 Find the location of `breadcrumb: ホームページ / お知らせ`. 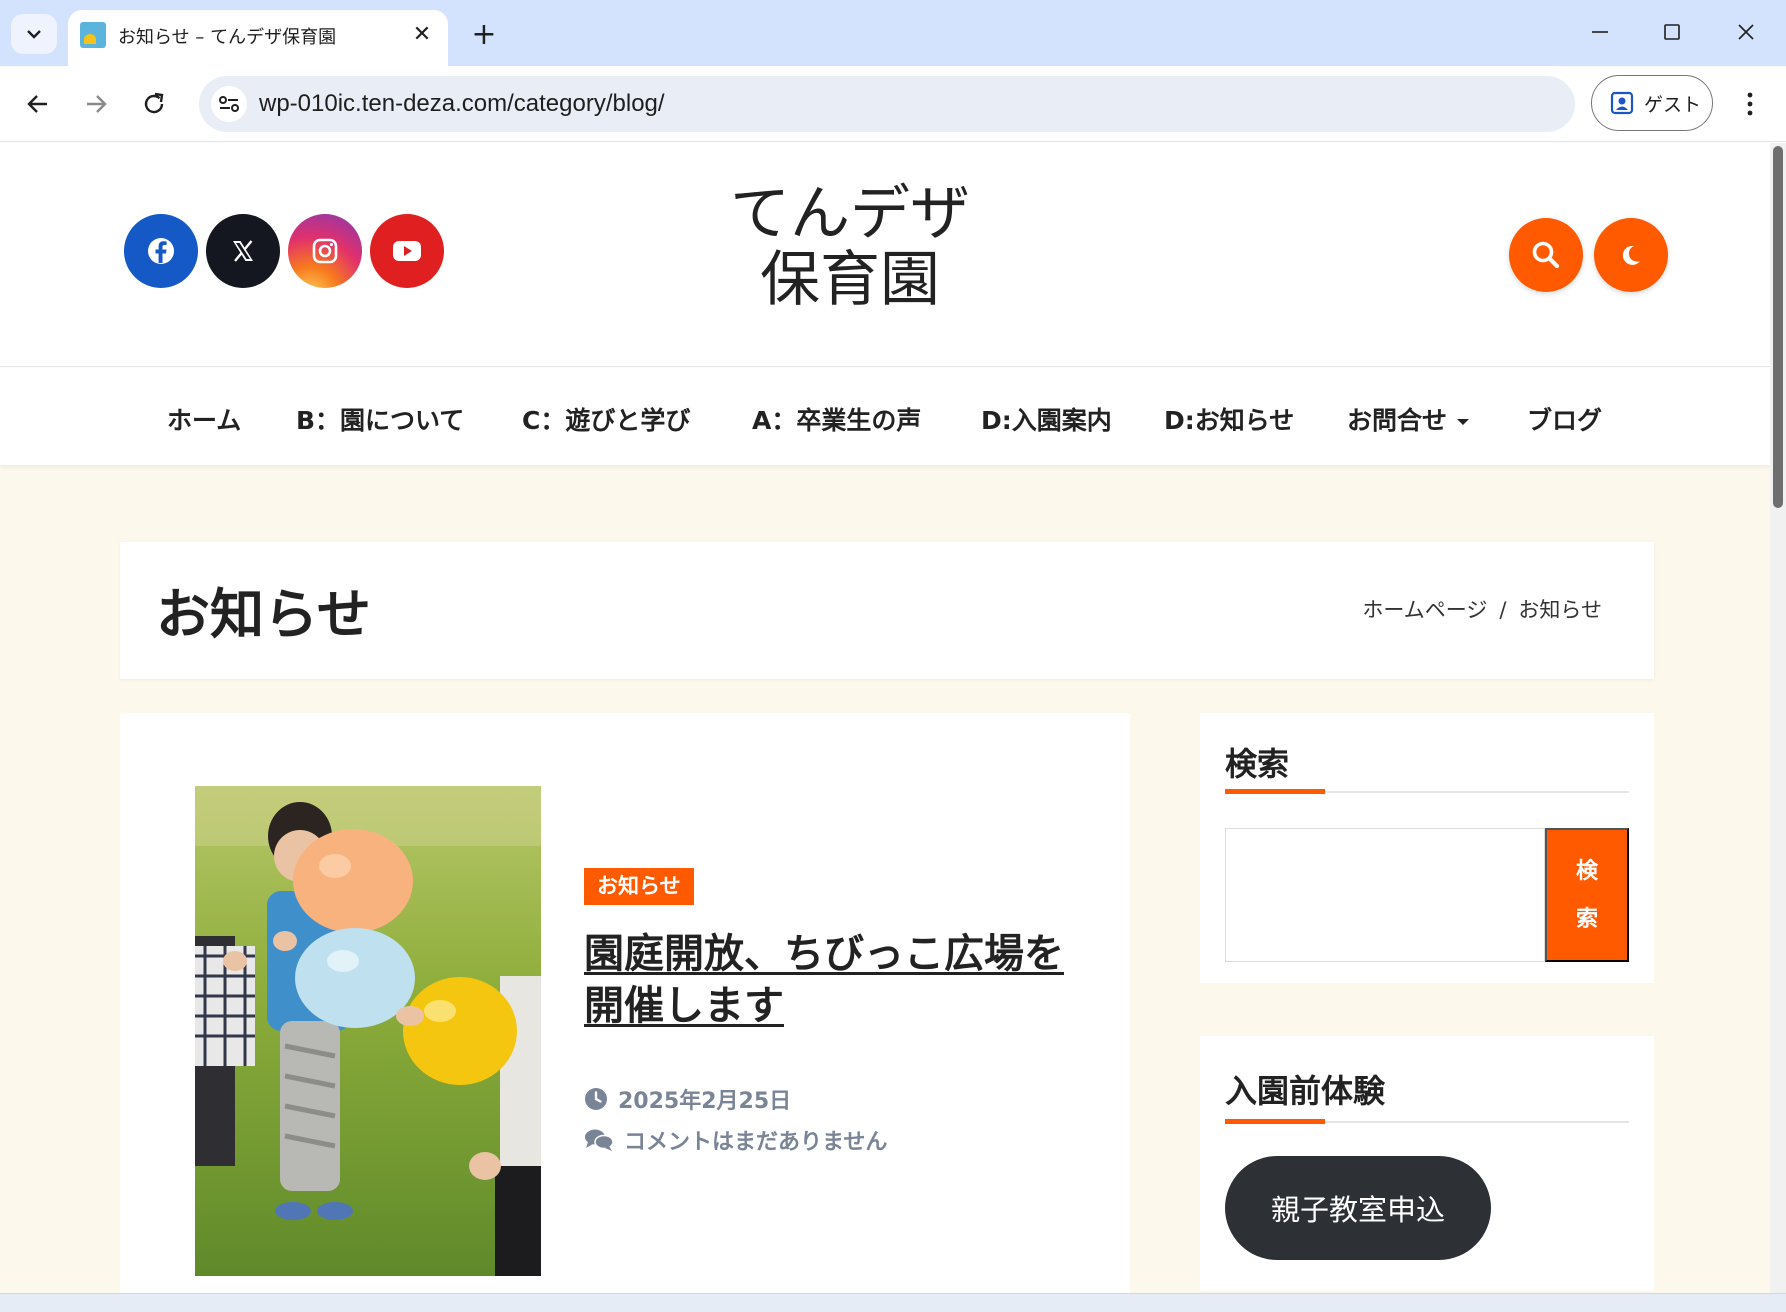

breadcrumb: ホームページ / お知らせ is located at coordinates (1482, 609).